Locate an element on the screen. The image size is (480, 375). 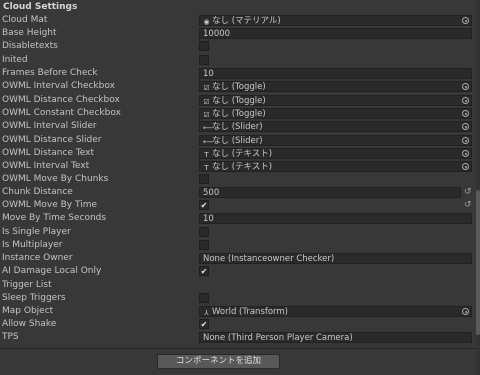
cloud-mat-field: ◉ なし (マテリアル) is located at coordinates (335, 20).